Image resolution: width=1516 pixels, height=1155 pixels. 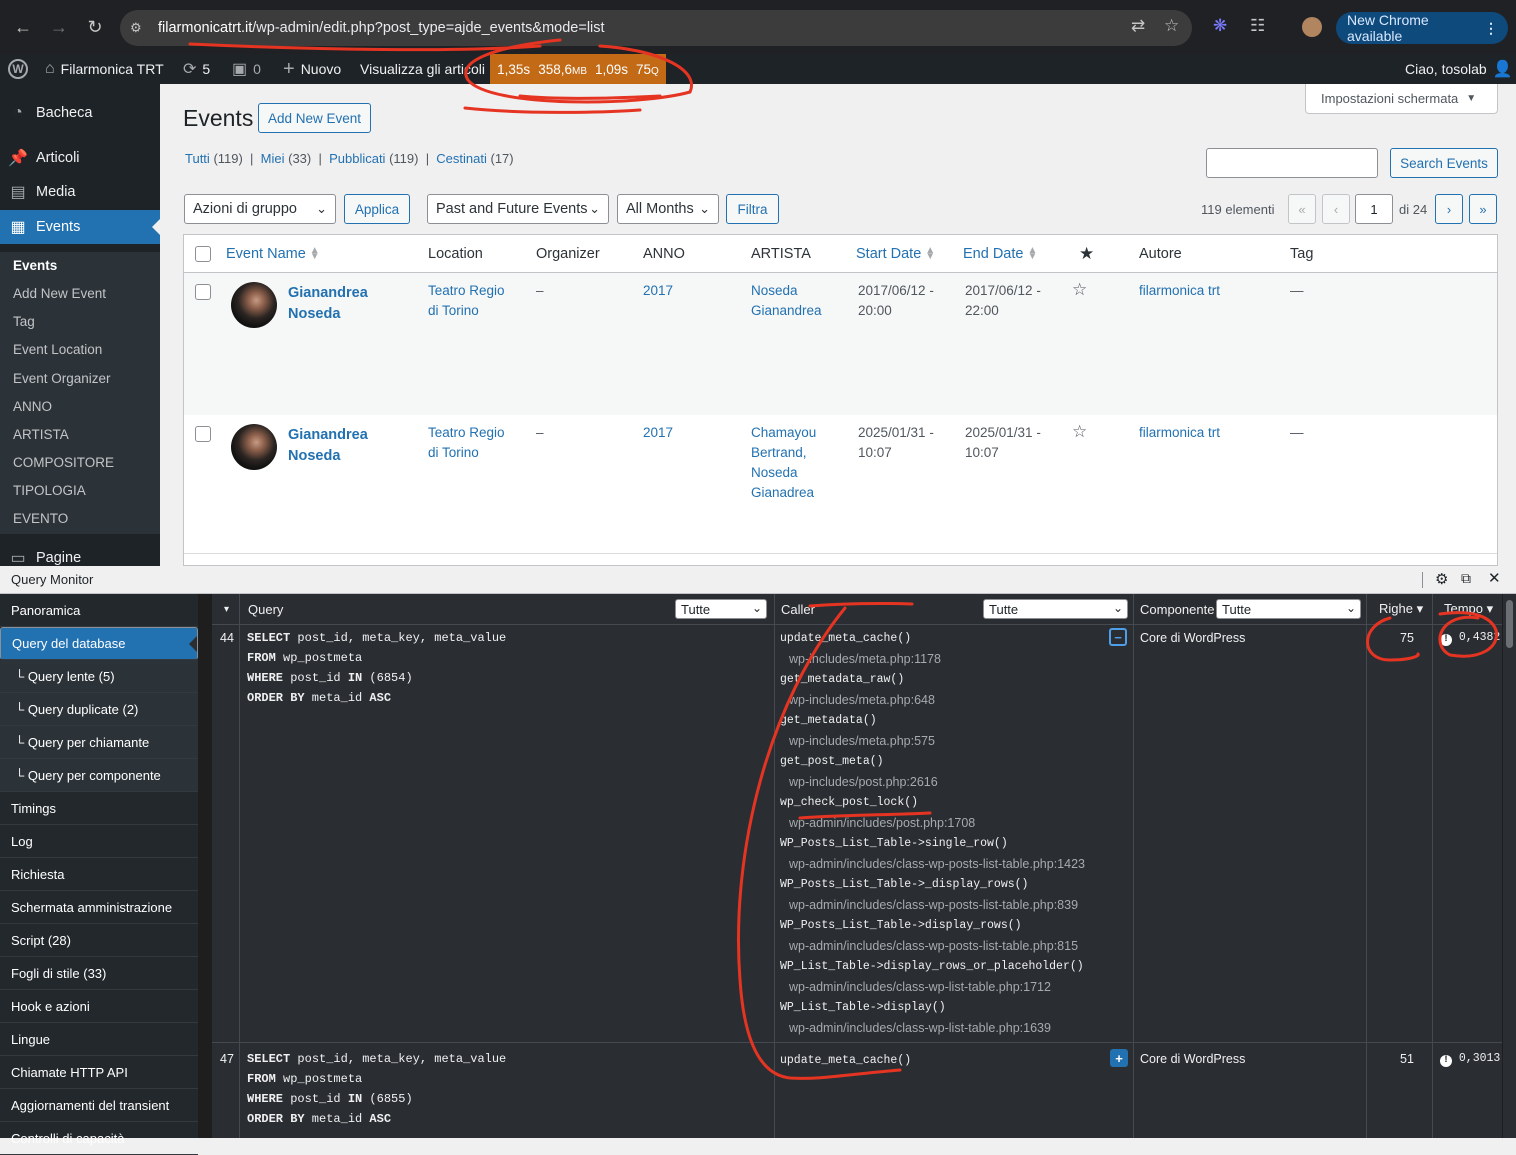 What do you see at coordinates (314, 118) in the screenshot?
I see `add-new-event-button: Add New Event` at bounding box center [314, 118].